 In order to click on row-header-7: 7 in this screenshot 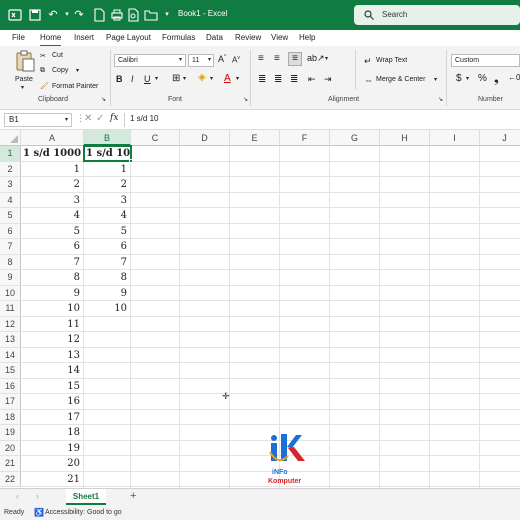, I will do `click(10, 247)`.